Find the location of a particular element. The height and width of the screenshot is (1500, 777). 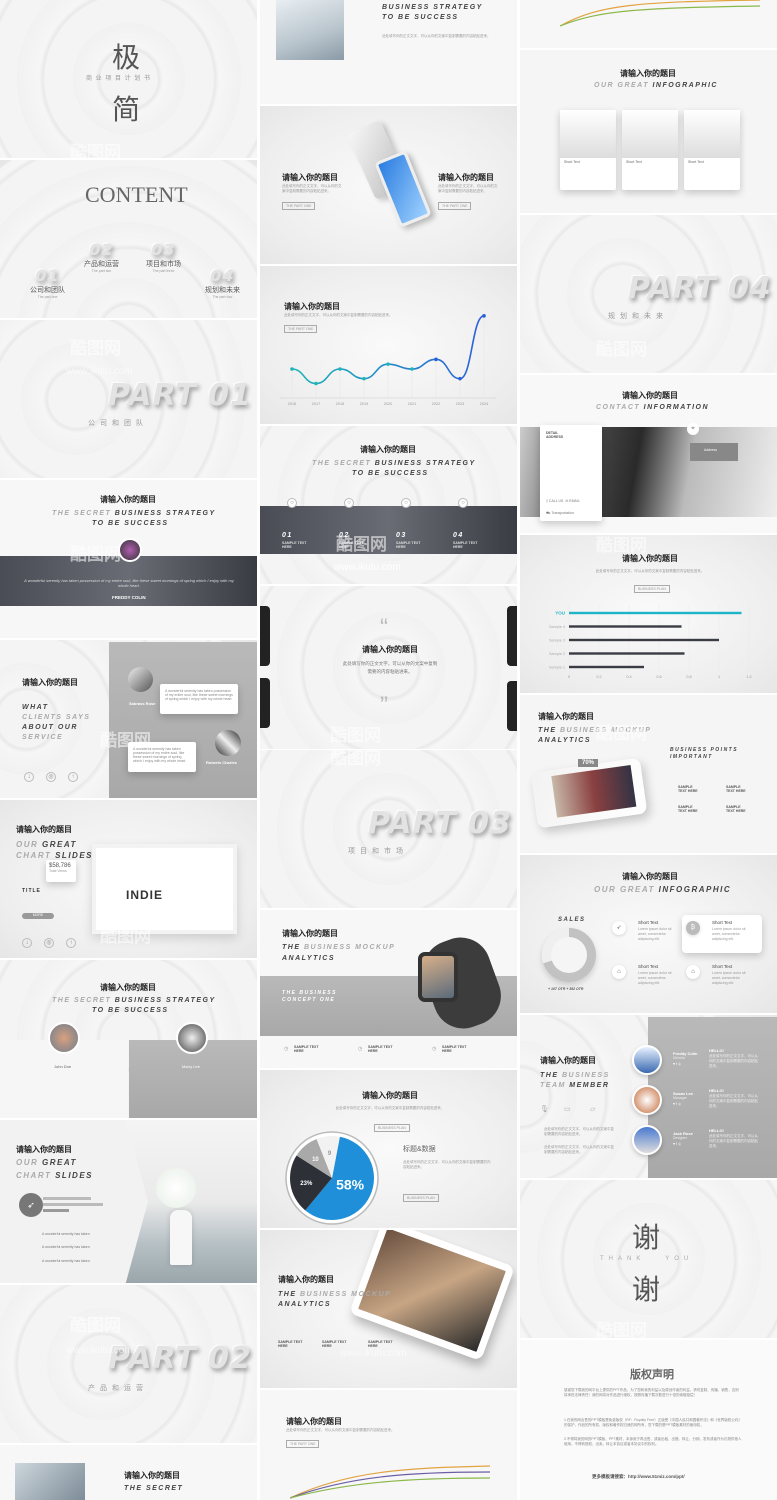

feature-number: 01 is located at coordinates (287, 535).